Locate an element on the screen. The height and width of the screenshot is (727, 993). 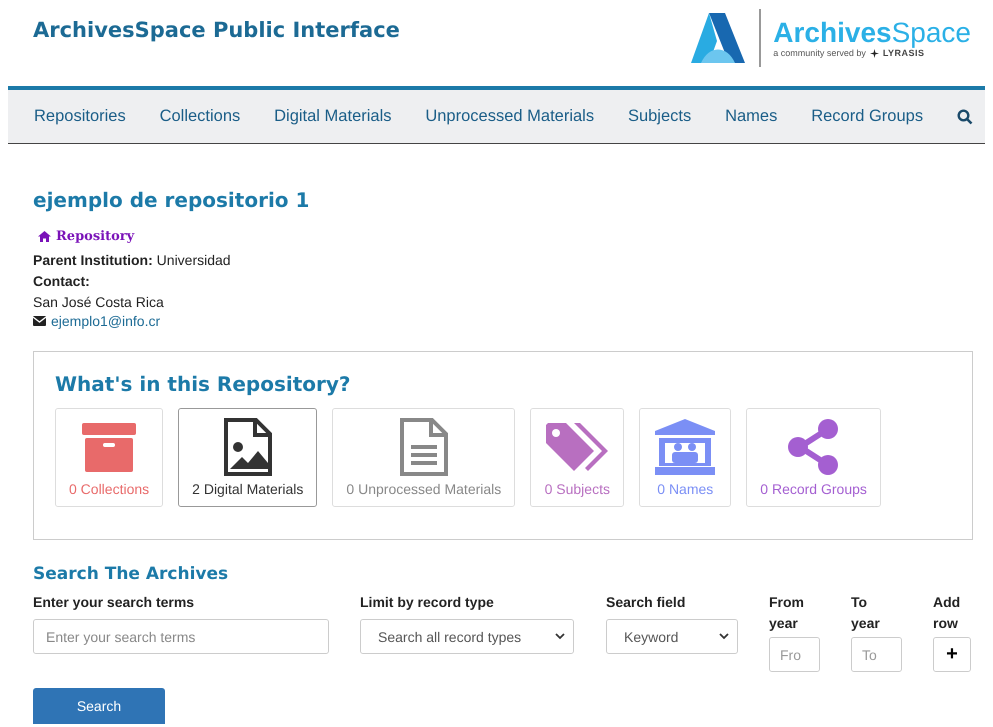
logo-tagline: a community served by is located at coordinates (819, 53).